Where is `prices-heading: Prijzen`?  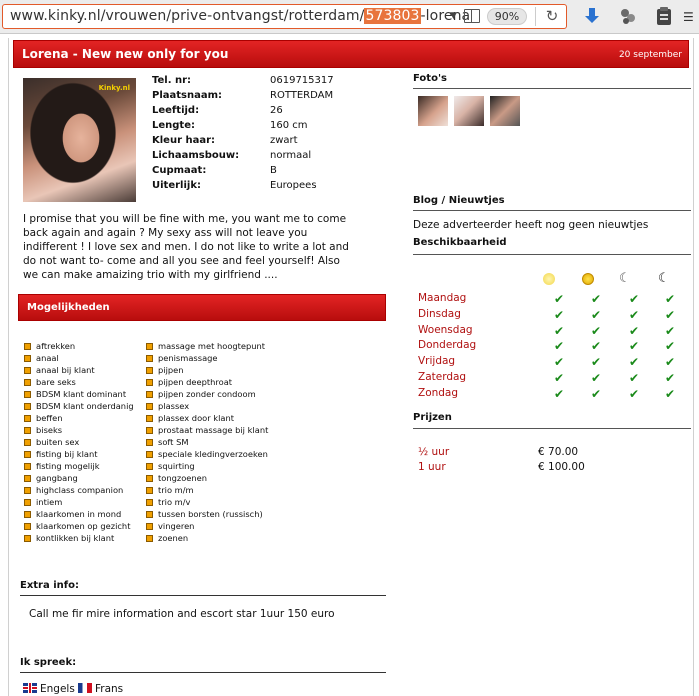 prices-heading: Prijzen is located at coordinates (432, 417).